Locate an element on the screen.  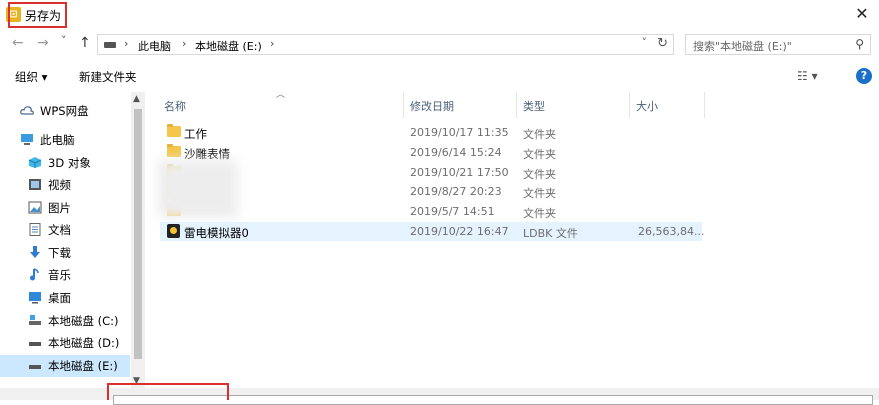
view-options-icon: ☷ ▾ is located at coordinates (807, 76).